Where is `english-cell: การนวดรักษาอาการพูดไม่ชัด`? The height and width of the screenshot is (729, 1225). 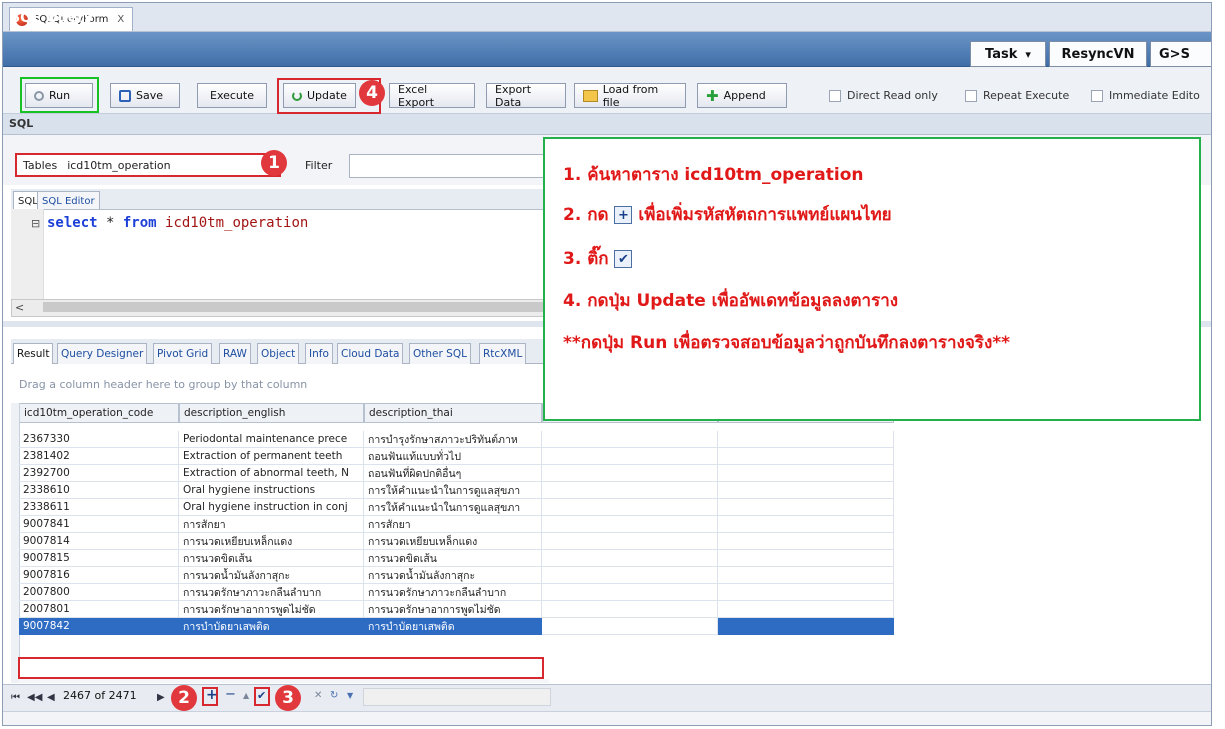 english-cell: การนวดรักษาอาการพูดไม่ชัด is located at coordinates (271, 609).